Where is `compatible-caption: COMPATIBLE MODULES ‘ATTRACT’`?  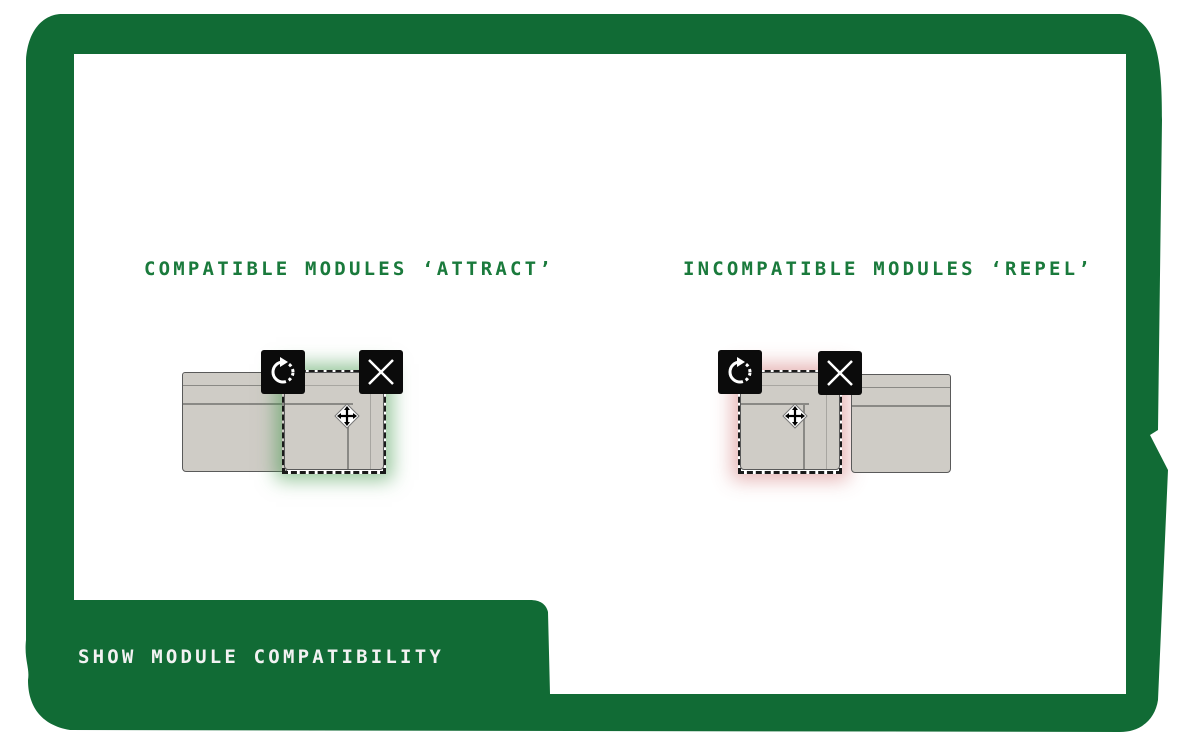
compatible-caption: COMPATIBLE MODULES ‘ATTRACT’ is located at coordinates (349, 269).